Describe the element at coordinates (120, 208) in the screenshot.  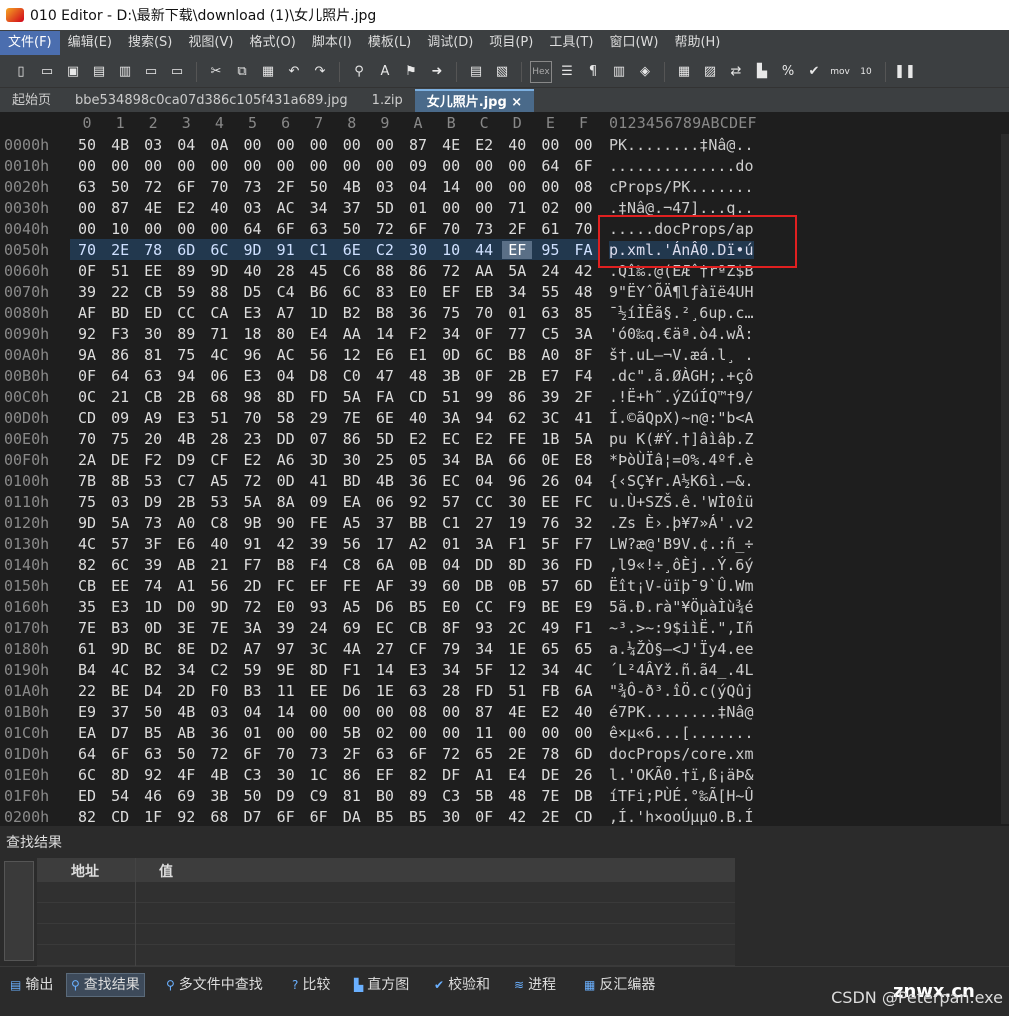
I see `hex-byte: 87` at that location.